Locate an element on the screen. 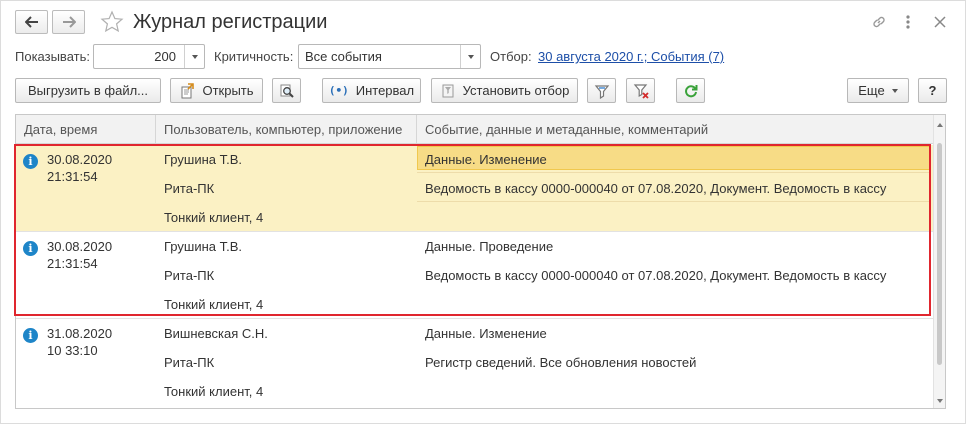 The height and width of the screenshot is (424, 966). selection-label: Отбор: is located at coordinates (511, 56).